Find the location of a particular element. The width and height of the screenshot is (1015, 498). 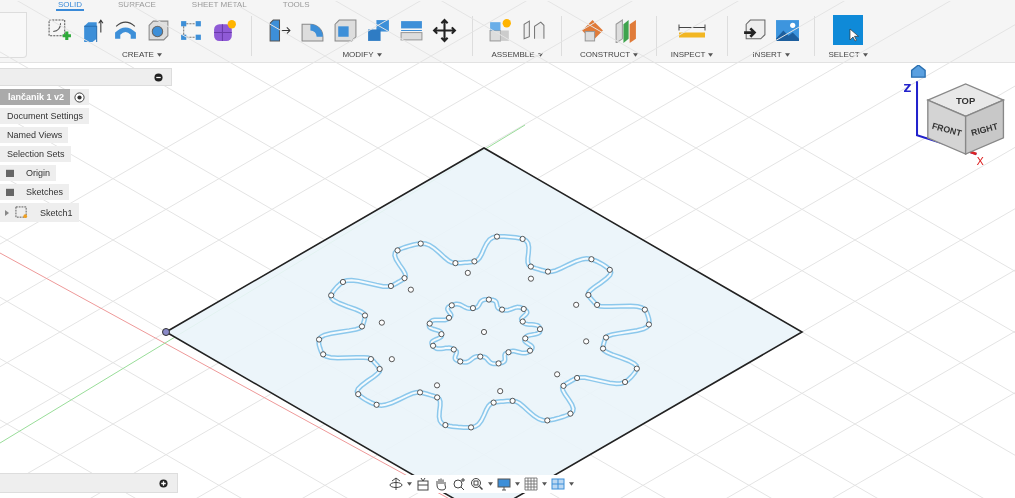

tab: SOLID is located at coordinates (70, 5).